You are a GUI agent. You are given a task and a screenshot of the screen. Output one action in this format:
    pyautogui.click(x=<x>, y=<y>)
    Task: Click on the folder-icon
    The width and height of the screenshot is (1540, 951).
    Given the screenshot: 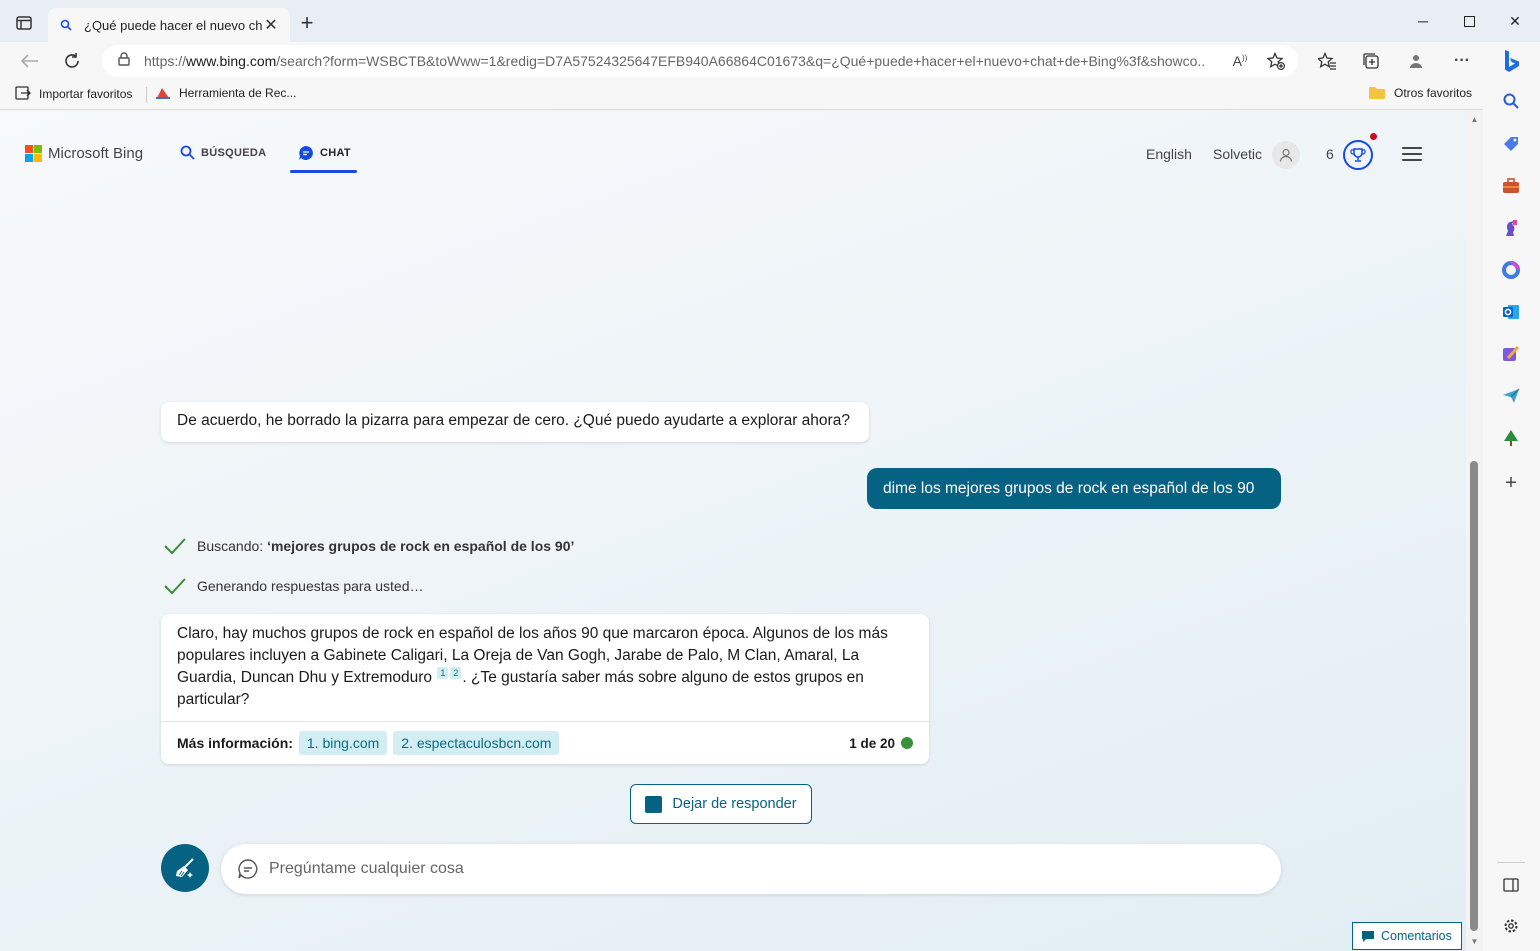 What is the action you would take?
    pyautogui.click(x=1377, y=93)
    